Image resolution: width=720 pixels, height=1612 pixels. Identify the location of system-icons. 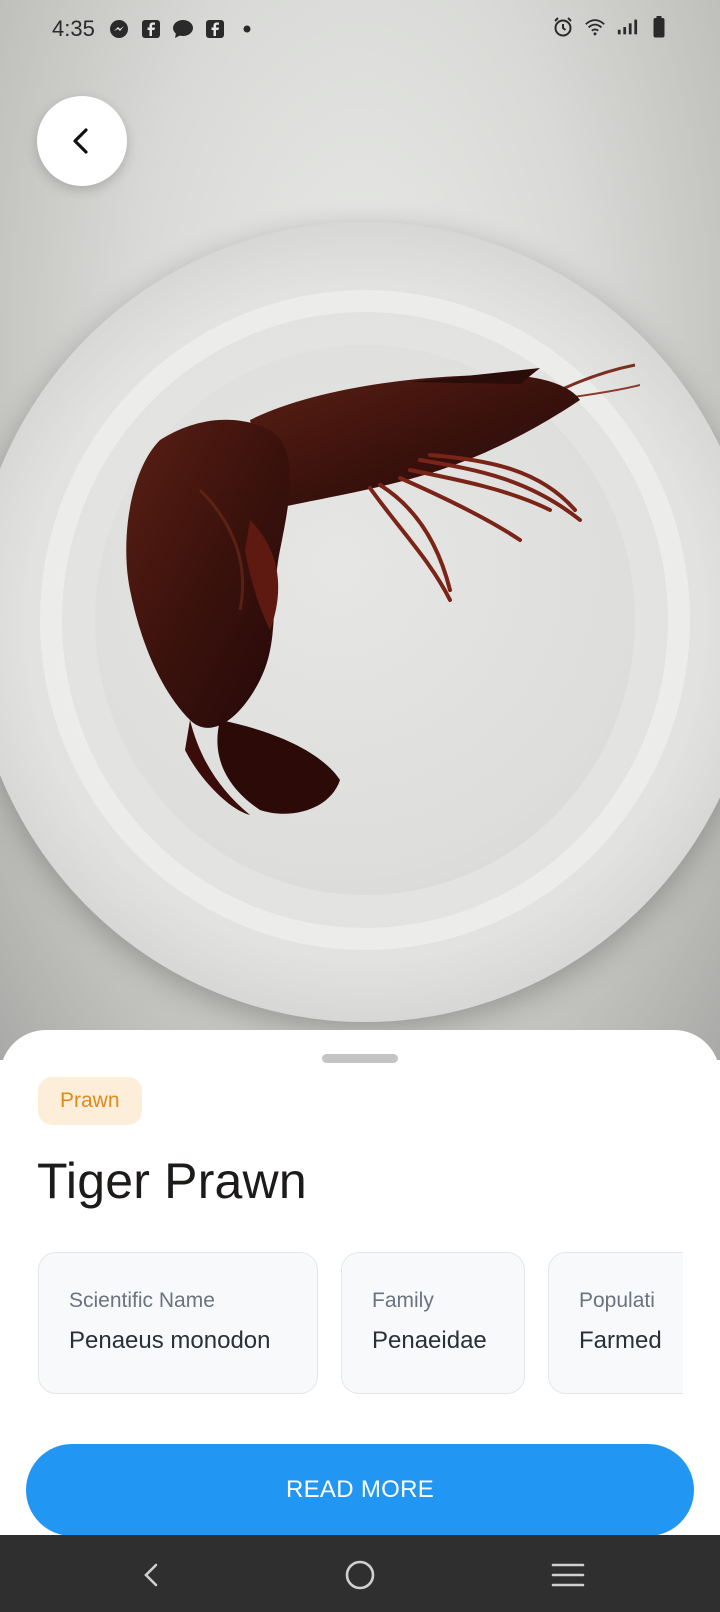
(611, 27).